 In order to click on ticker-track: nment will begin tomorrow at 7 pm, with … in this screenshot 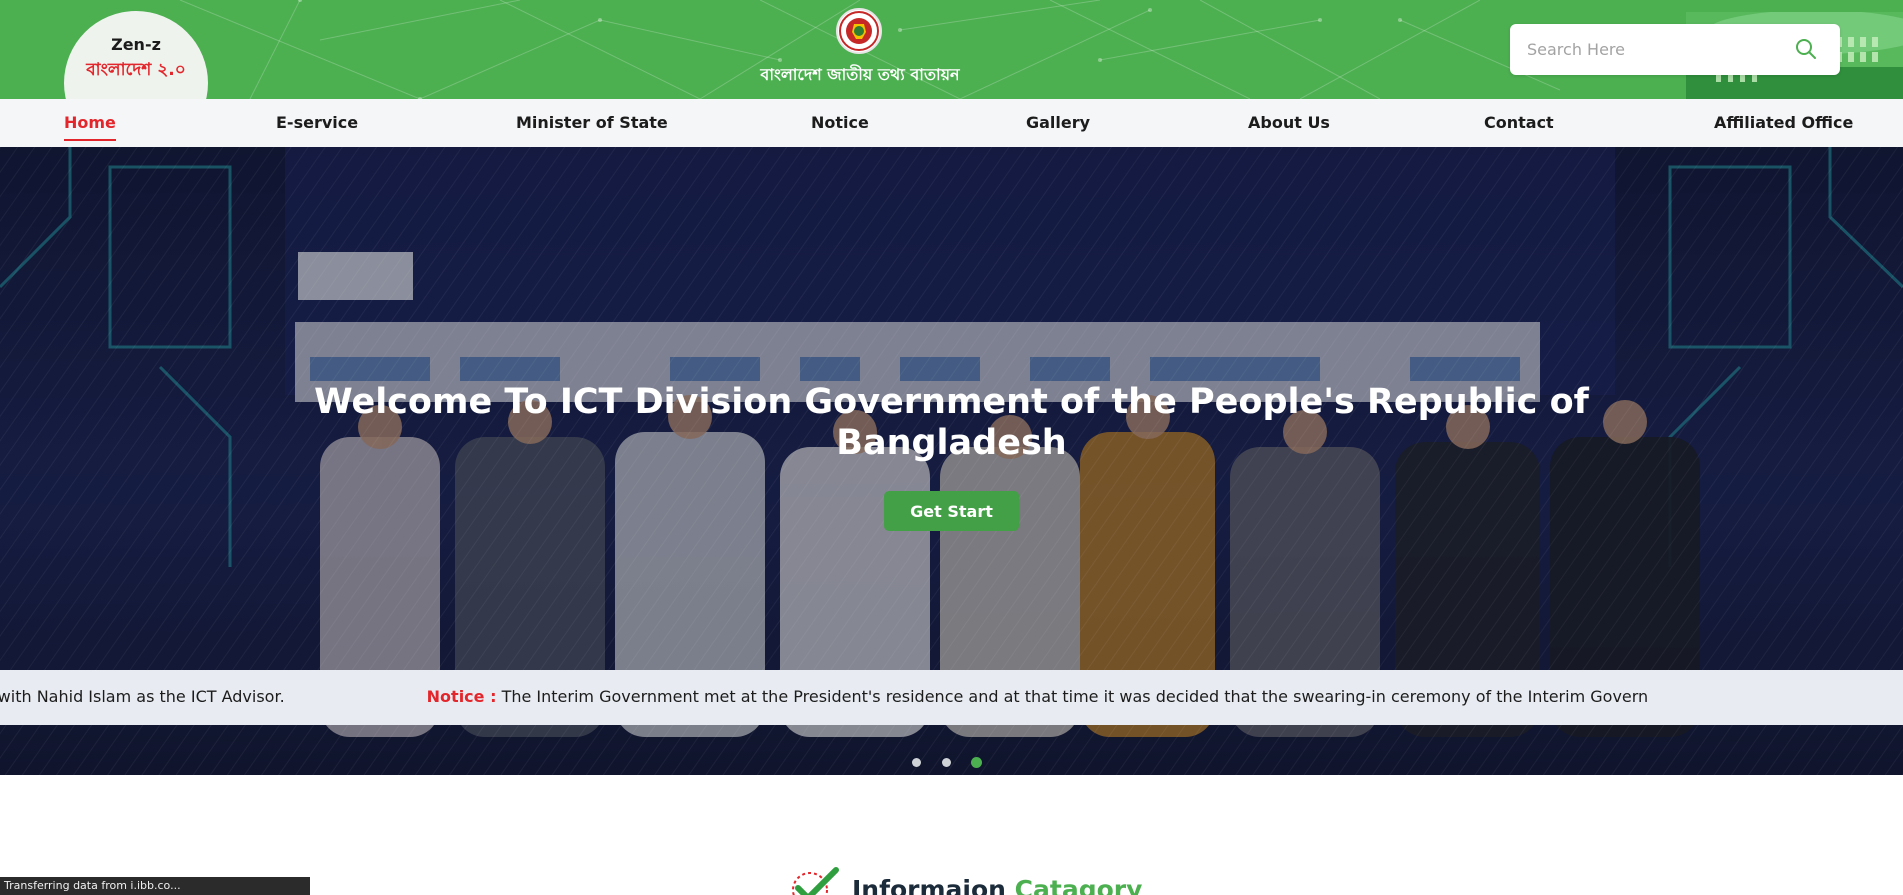, I will do `click(824, 696)`.